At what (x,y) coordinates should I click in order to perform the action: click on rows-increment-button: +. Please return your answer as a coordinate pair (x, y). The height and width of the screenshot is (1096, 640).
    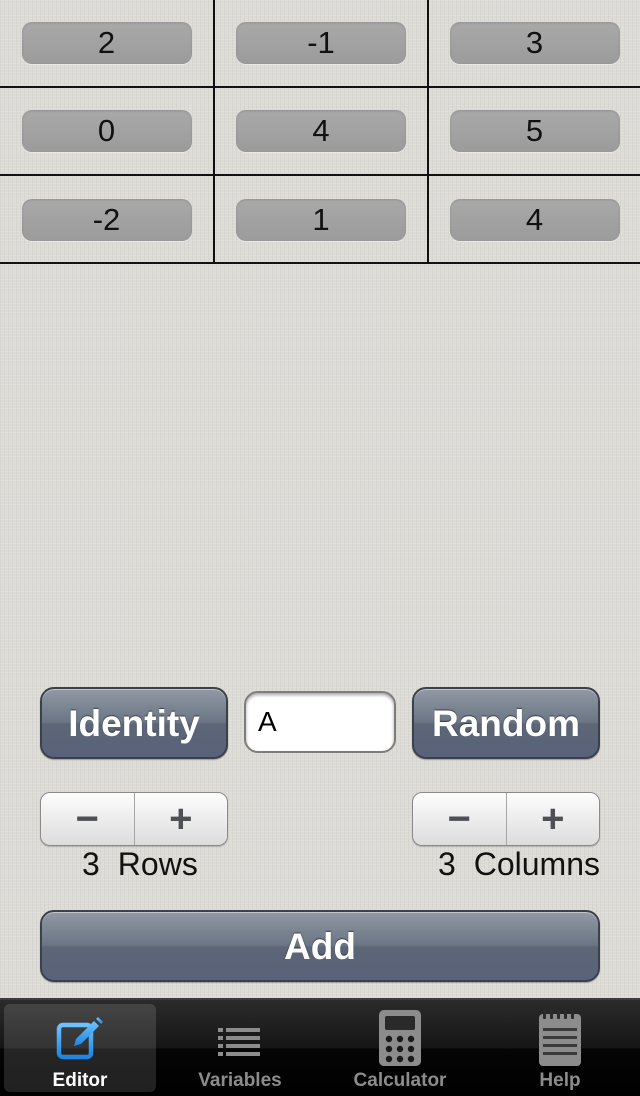
    Looking at the image, I should click on (181, 819).